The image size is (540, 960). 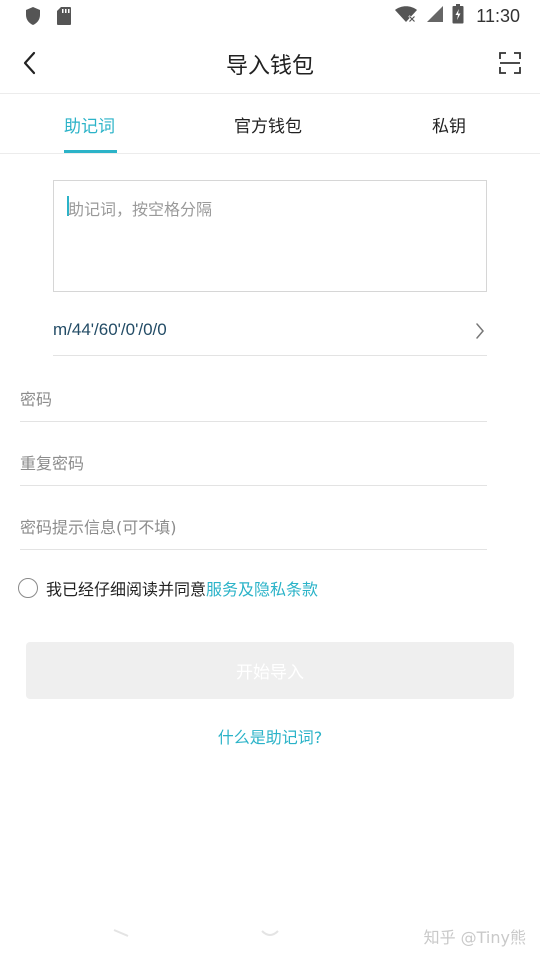 I want to click on nav-home-hint-icon, so click(x=270, y=933).